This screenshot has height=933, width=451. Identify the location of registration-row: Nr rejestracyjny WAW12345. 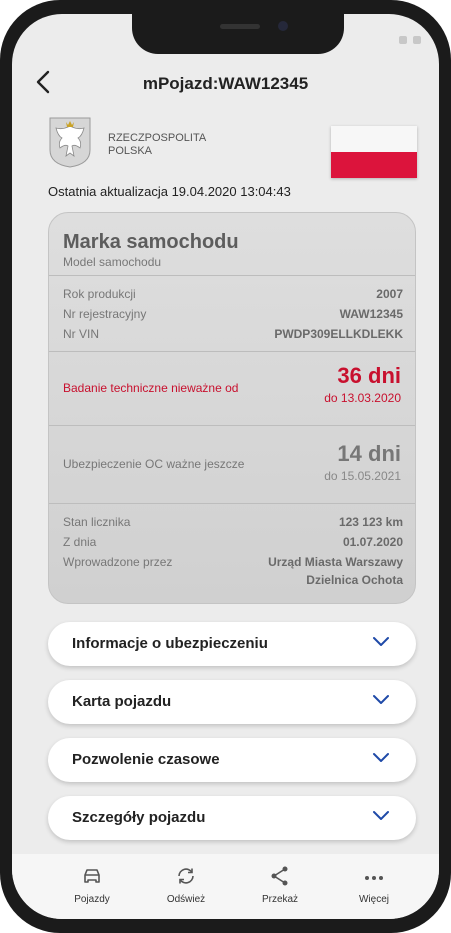
(233, 314).